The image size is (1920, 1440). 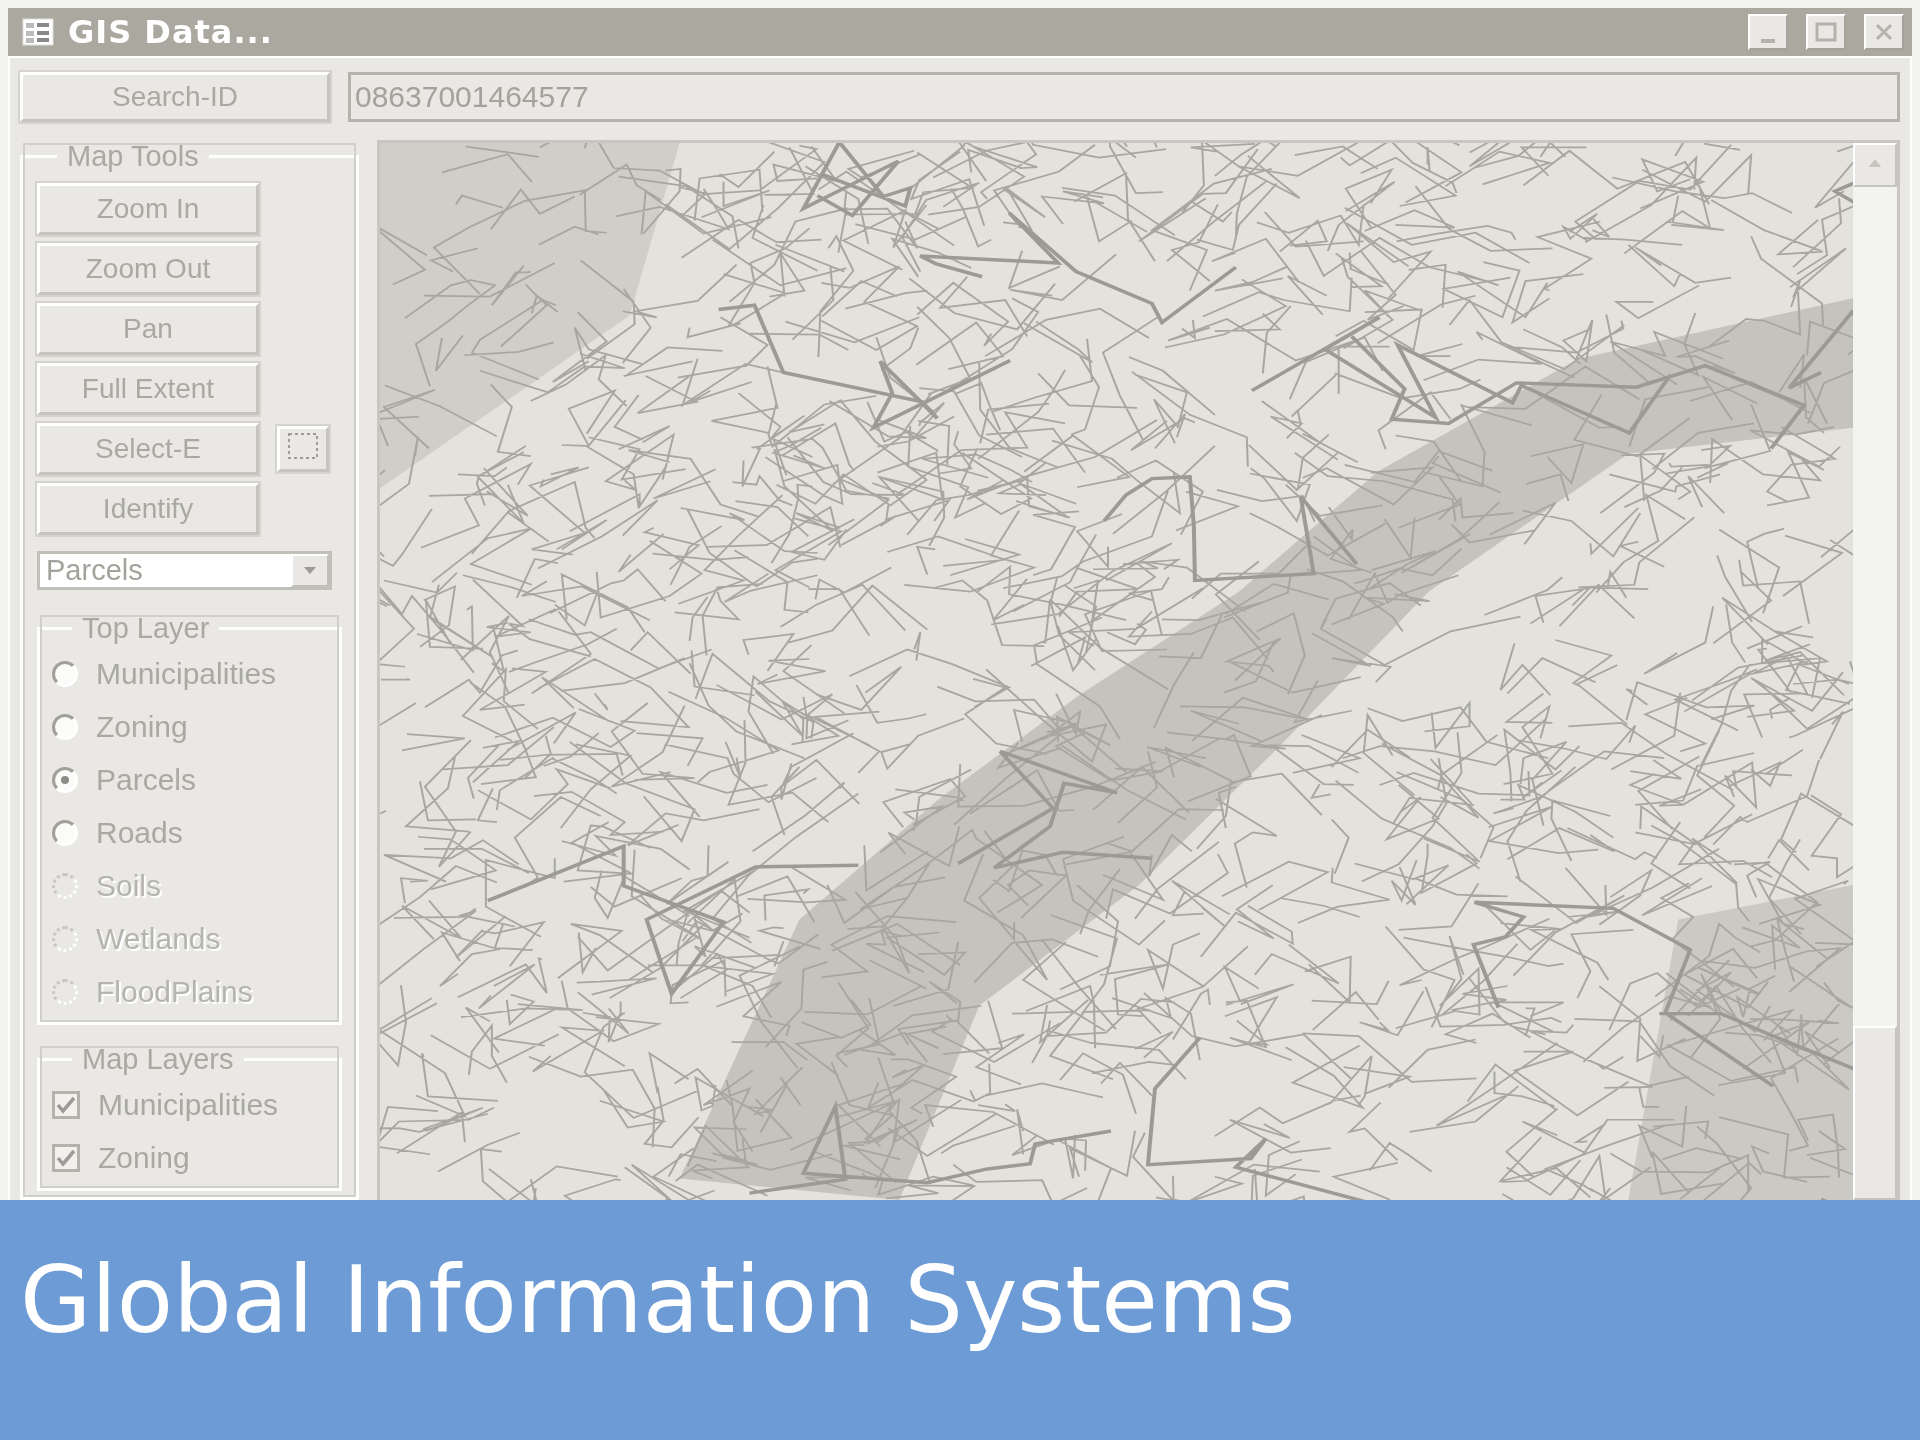 I want to click on scroll-up-button, so click(x=1875, y=165).